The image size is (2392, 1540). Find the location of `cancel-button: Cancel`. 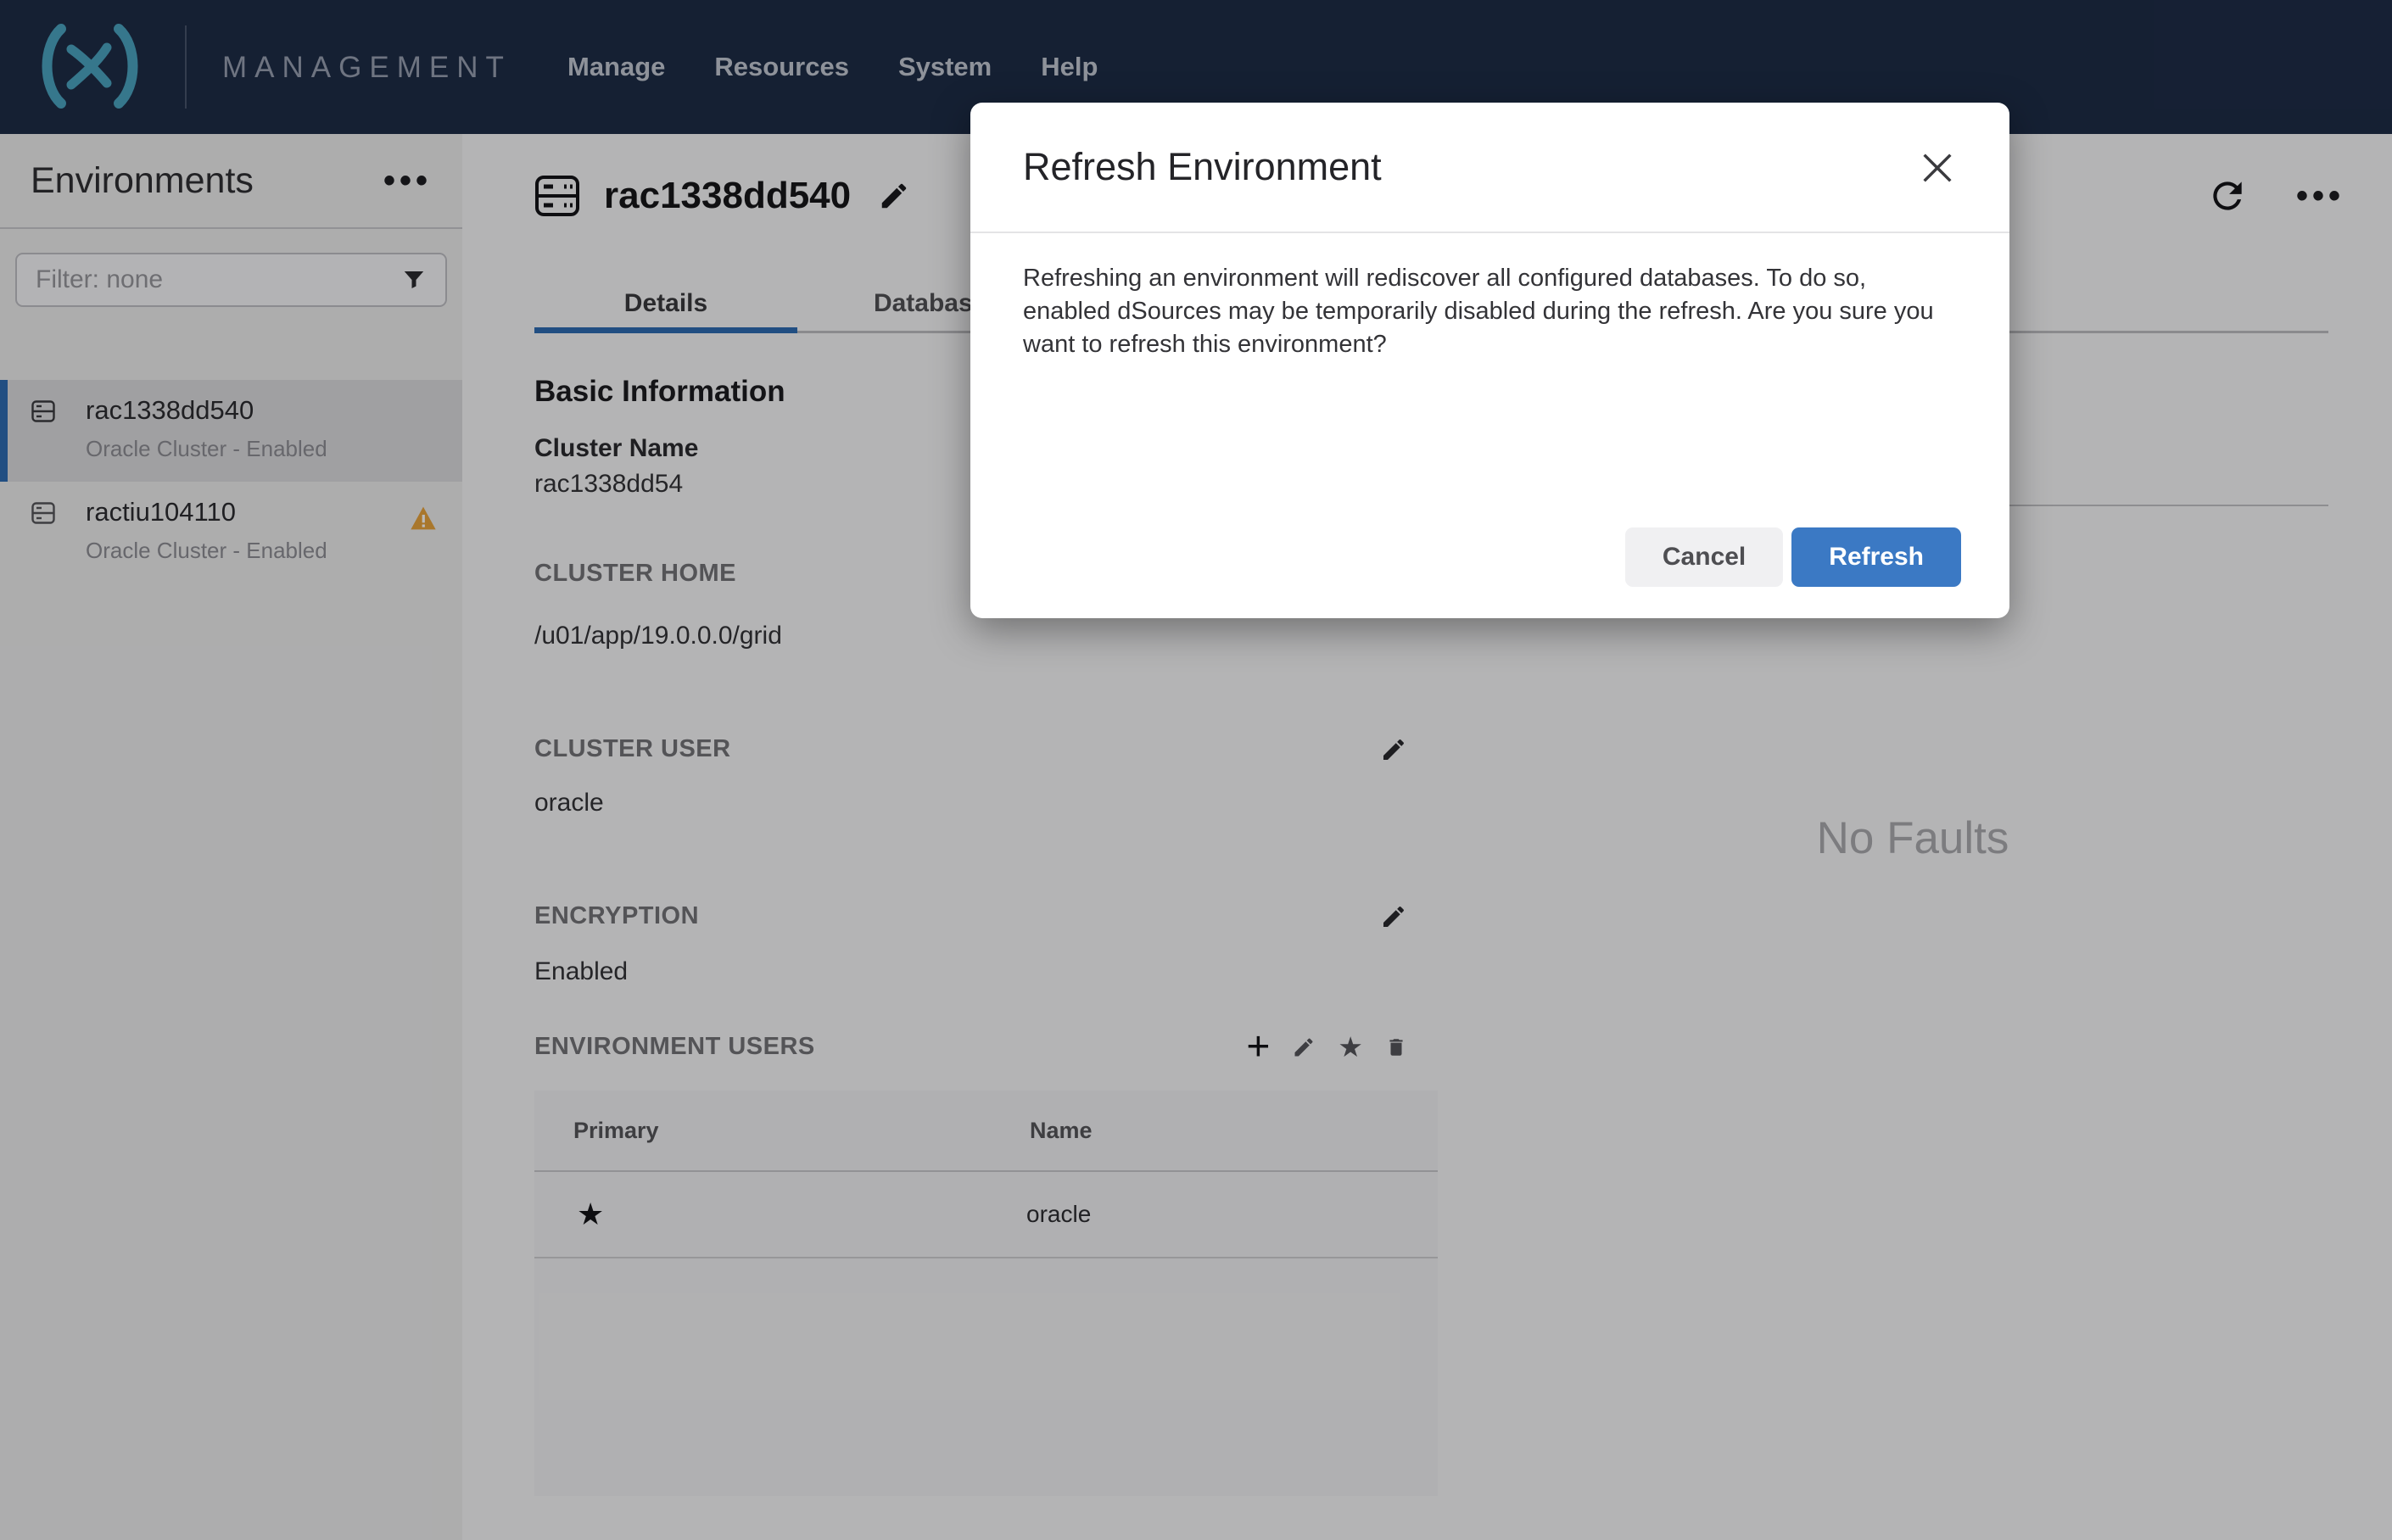

cancel-button: Cancel is located at coordinates (1704, 557).